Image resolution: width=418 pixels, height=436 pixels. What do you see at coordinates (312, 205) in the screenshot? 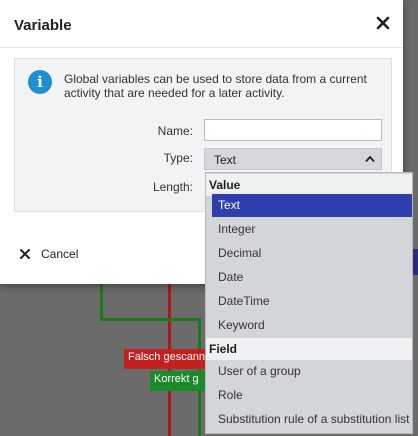
I see `option-text: Text` at bounding box center [312, 205].